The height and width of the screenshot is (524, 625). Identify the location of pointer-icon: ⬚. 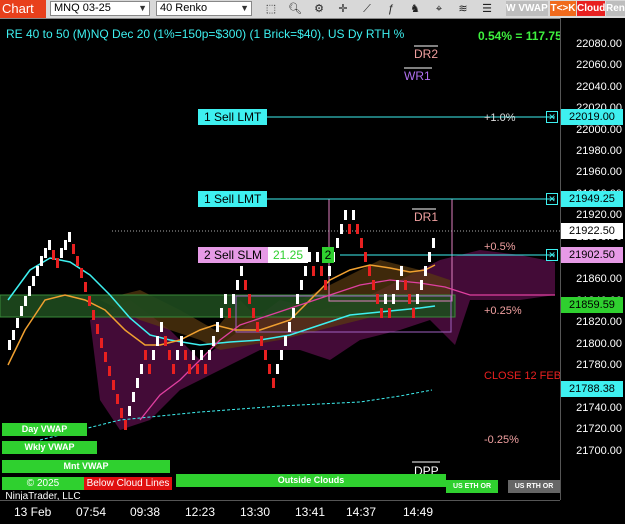
(271, 9).